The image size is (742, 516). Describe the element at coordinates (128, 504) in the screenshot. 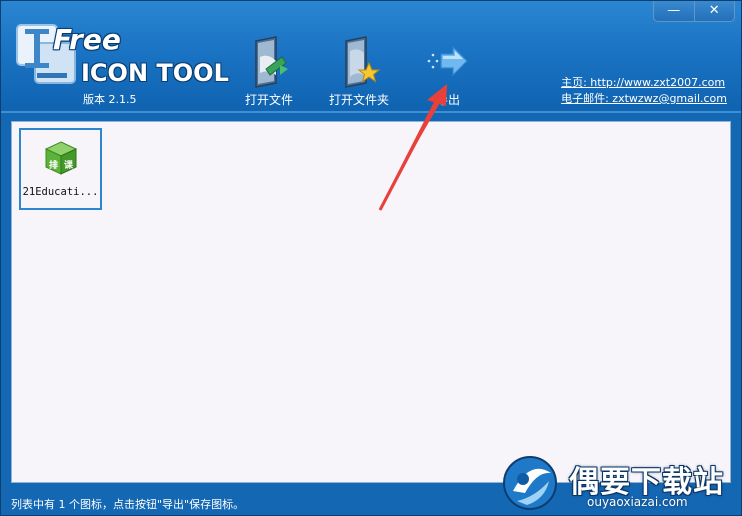

I see `status-text: 列表中有 1 个图标，点击按钮"导出"保存图标。` at that location.